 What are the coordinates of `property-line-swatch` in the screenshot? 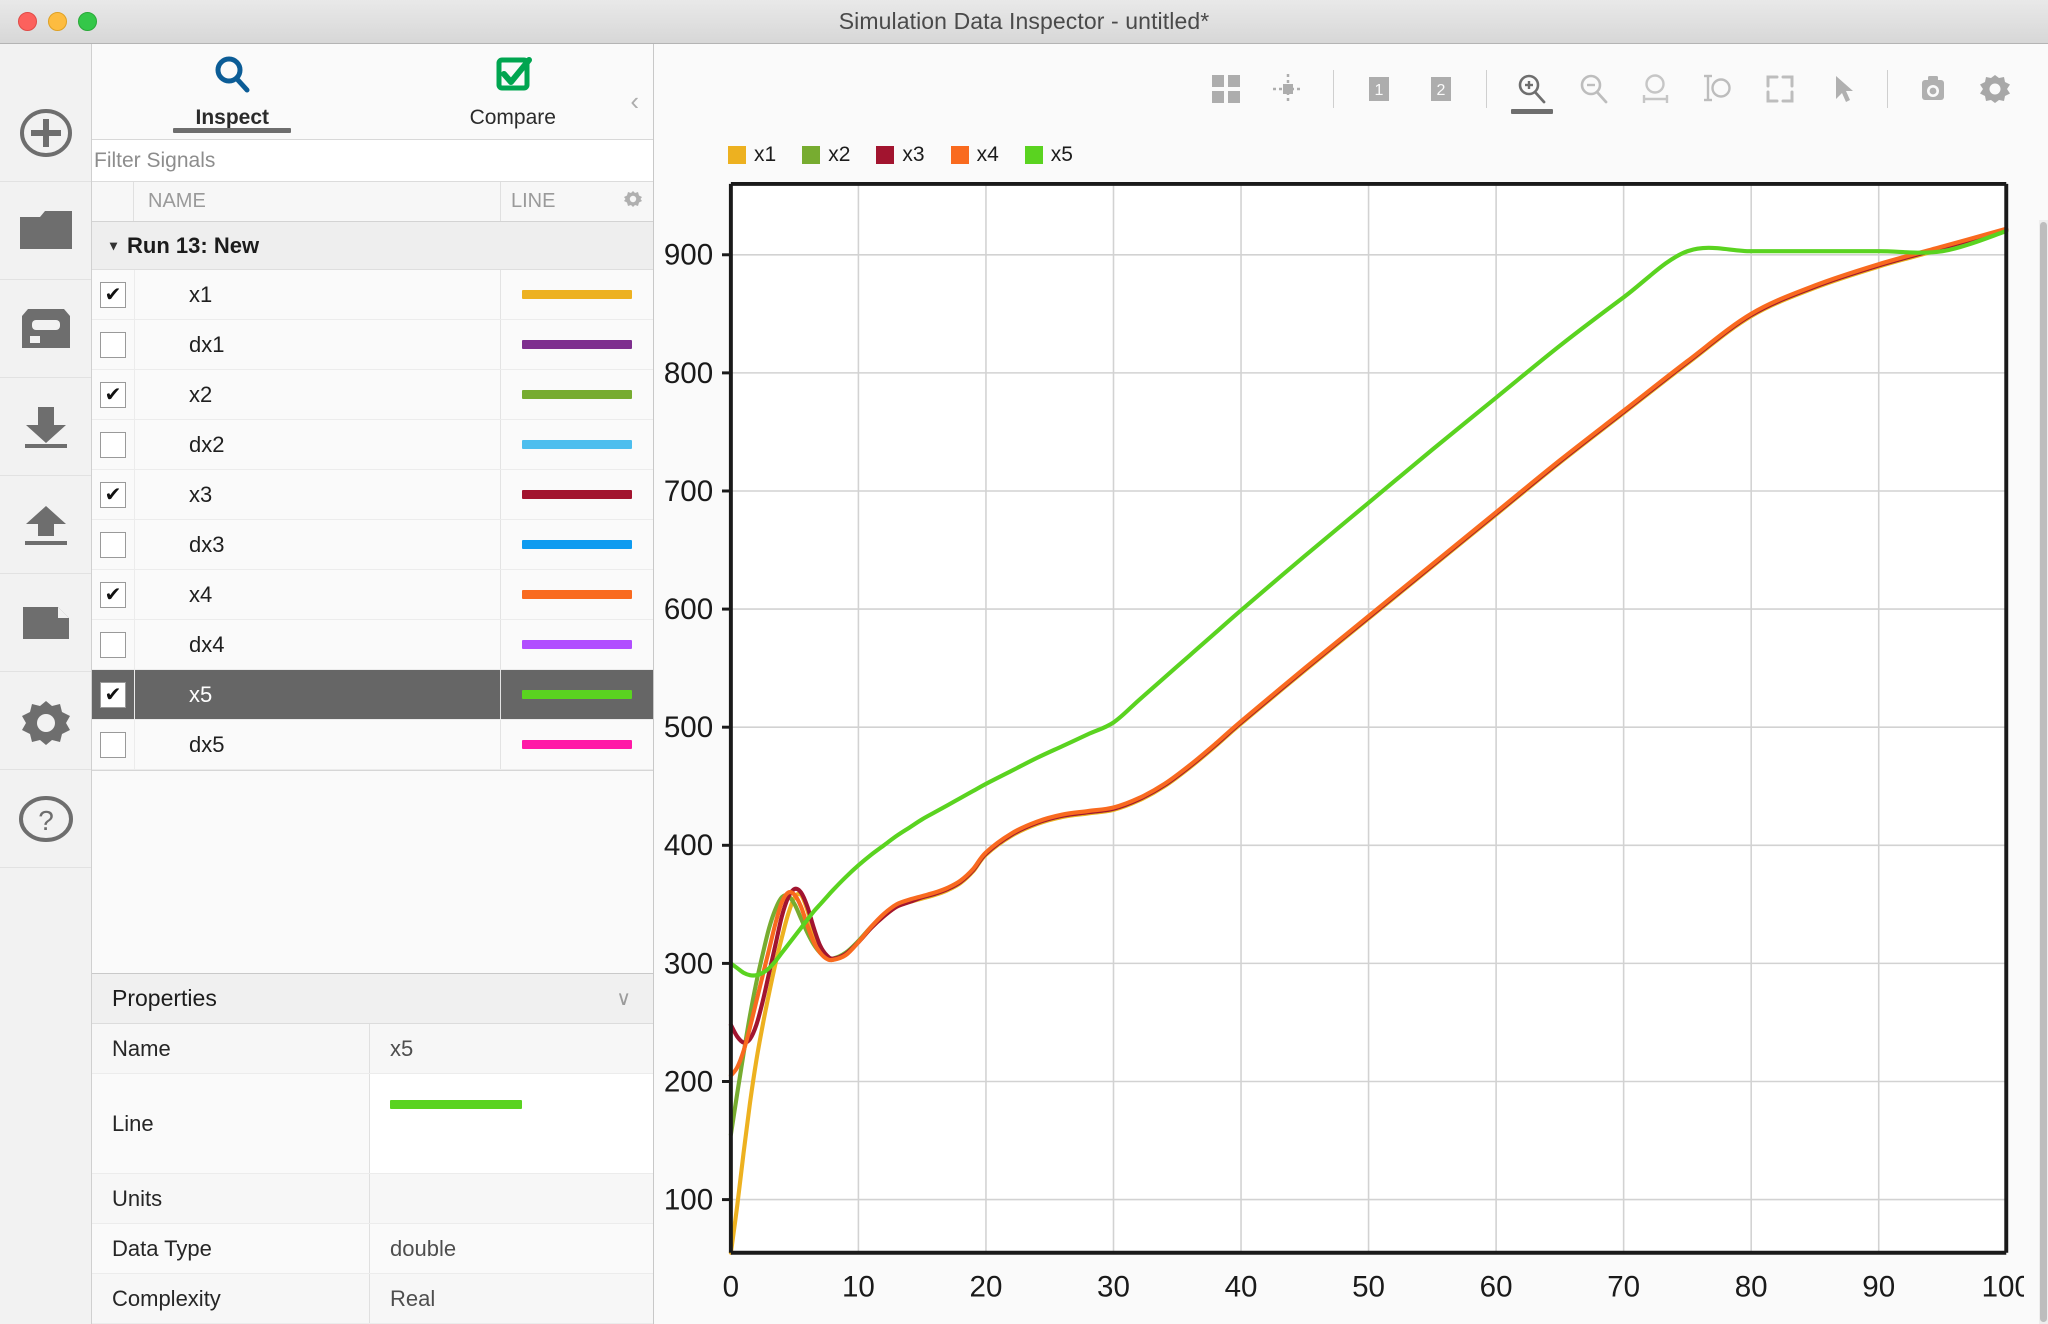 It's located at (456, 1104).